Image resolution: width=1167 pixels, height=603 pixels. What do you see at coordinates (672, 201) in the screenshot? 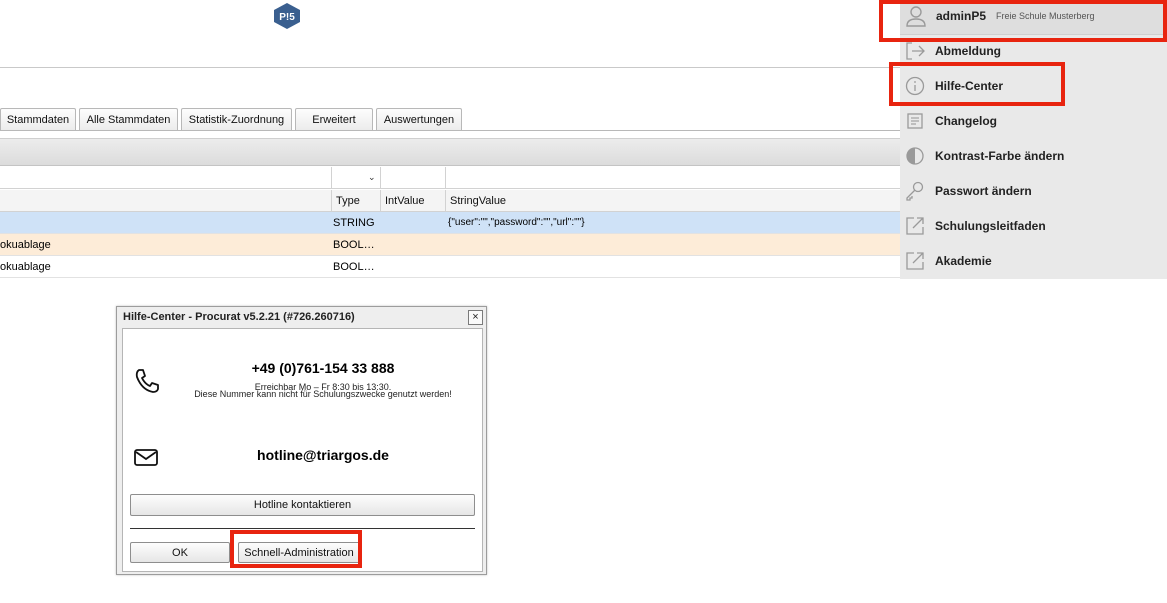
I see `column-header-stringvalue: StringValue` at bounding box center [672, 201].